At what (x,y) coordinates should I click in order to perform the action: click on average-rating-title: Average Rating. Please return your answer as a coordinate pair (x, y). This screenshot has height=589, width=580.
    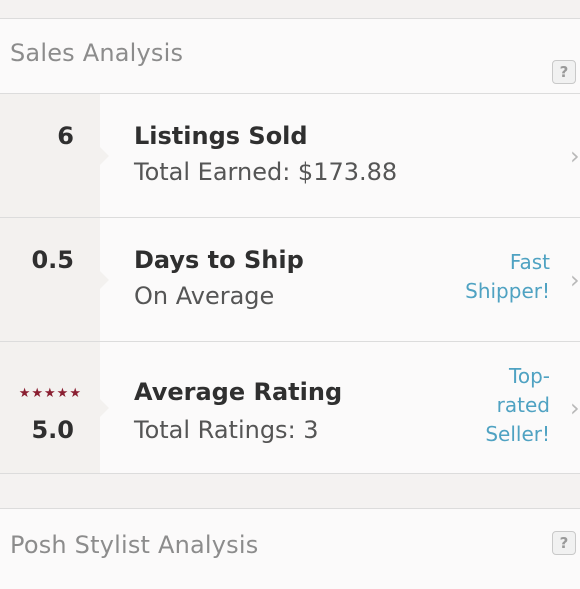
    Looking at the image, I should click on (238, 392).